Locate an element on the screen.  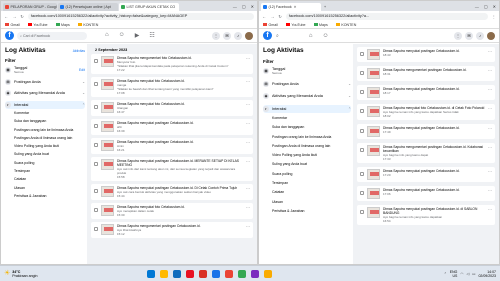
subitem-events: Peristiwa & Jawaban is located at coordinates (49, 196).